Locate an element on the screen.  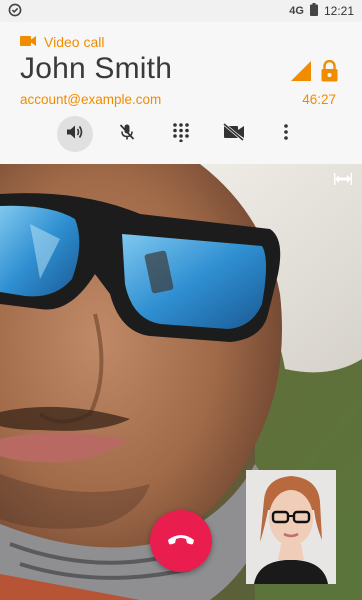
status-bar: 4G 12:21 is located at coordinates (181, 11).